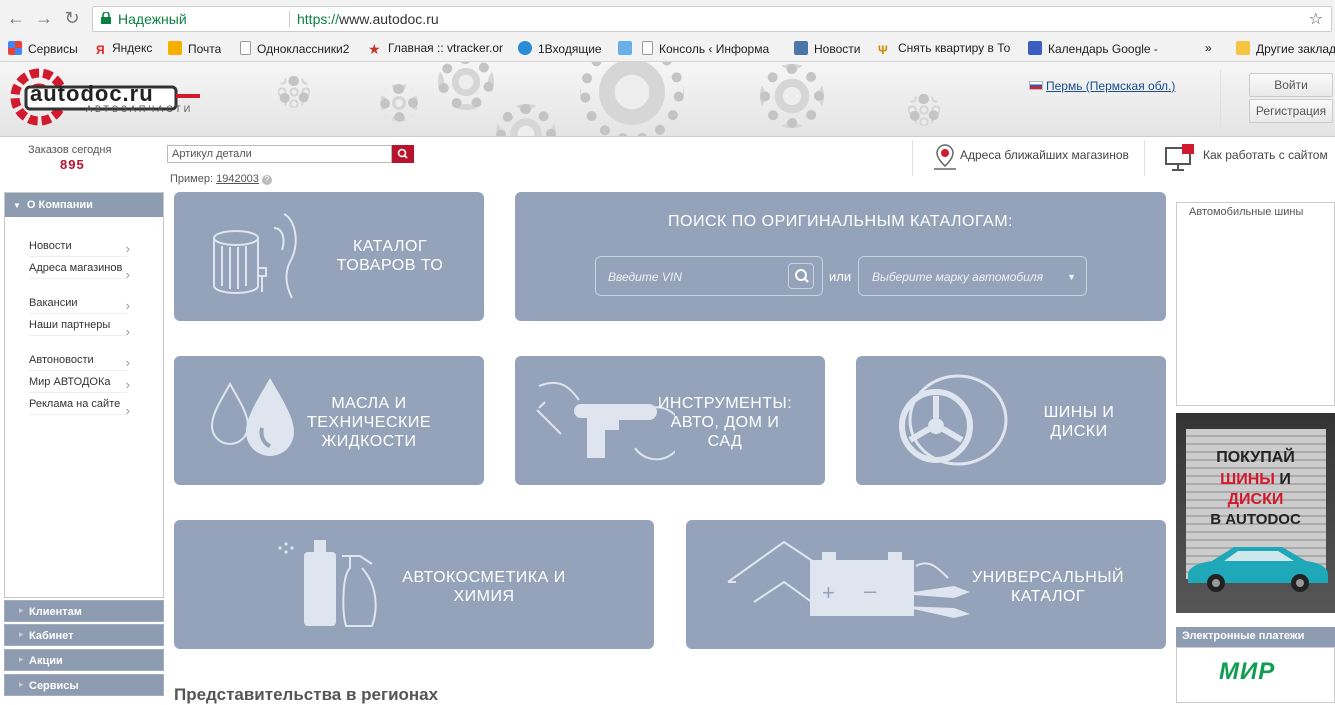 The height and width of the screenshot is (705, 1335). Describe the element at coordinates (700, 48) in the screenshot. I see `bookmark-console: Консоль ‹ Информа` at that location.